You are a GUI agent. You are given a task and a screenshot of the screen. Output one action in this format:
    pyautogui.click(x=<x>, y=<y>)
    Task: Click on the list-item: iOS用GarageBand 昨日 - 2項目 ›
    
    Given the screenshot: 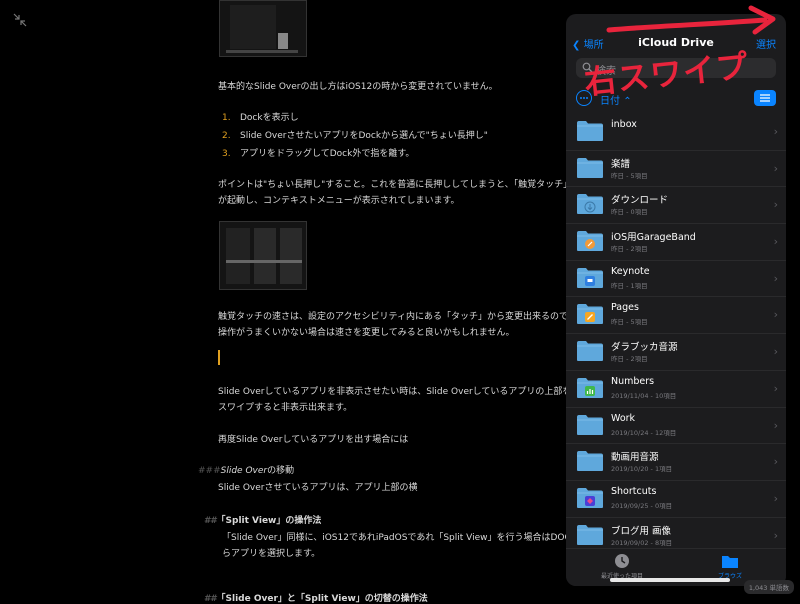 What is the action you would take?
    pyautogui.click(x=676, y=242)
    